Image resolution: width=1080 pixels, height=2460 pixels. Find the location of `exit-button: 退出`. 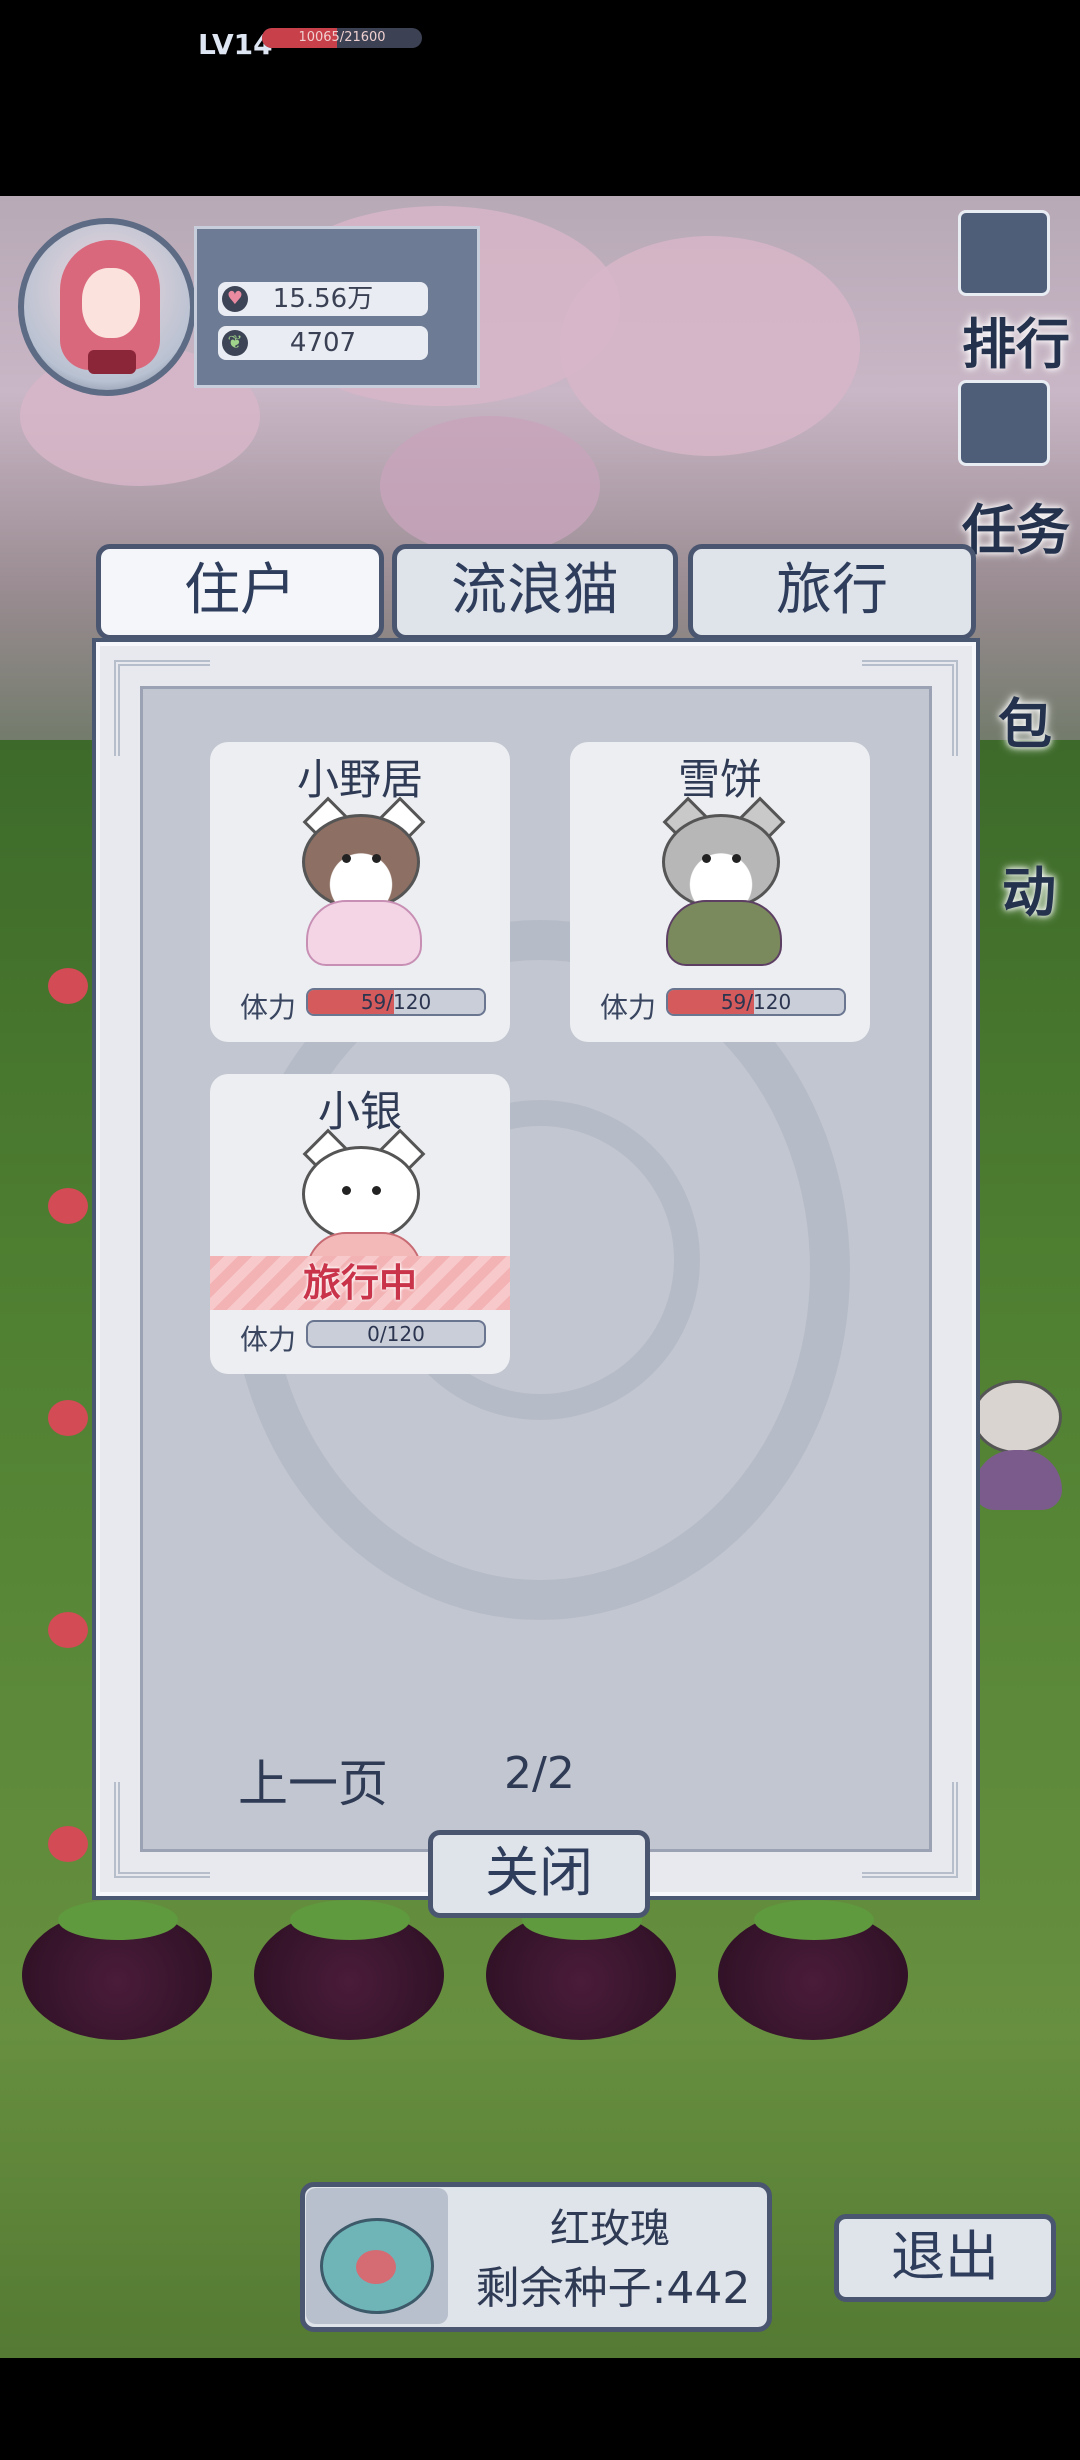

exit-button: 退出 is located at coordinates (945, 2258).